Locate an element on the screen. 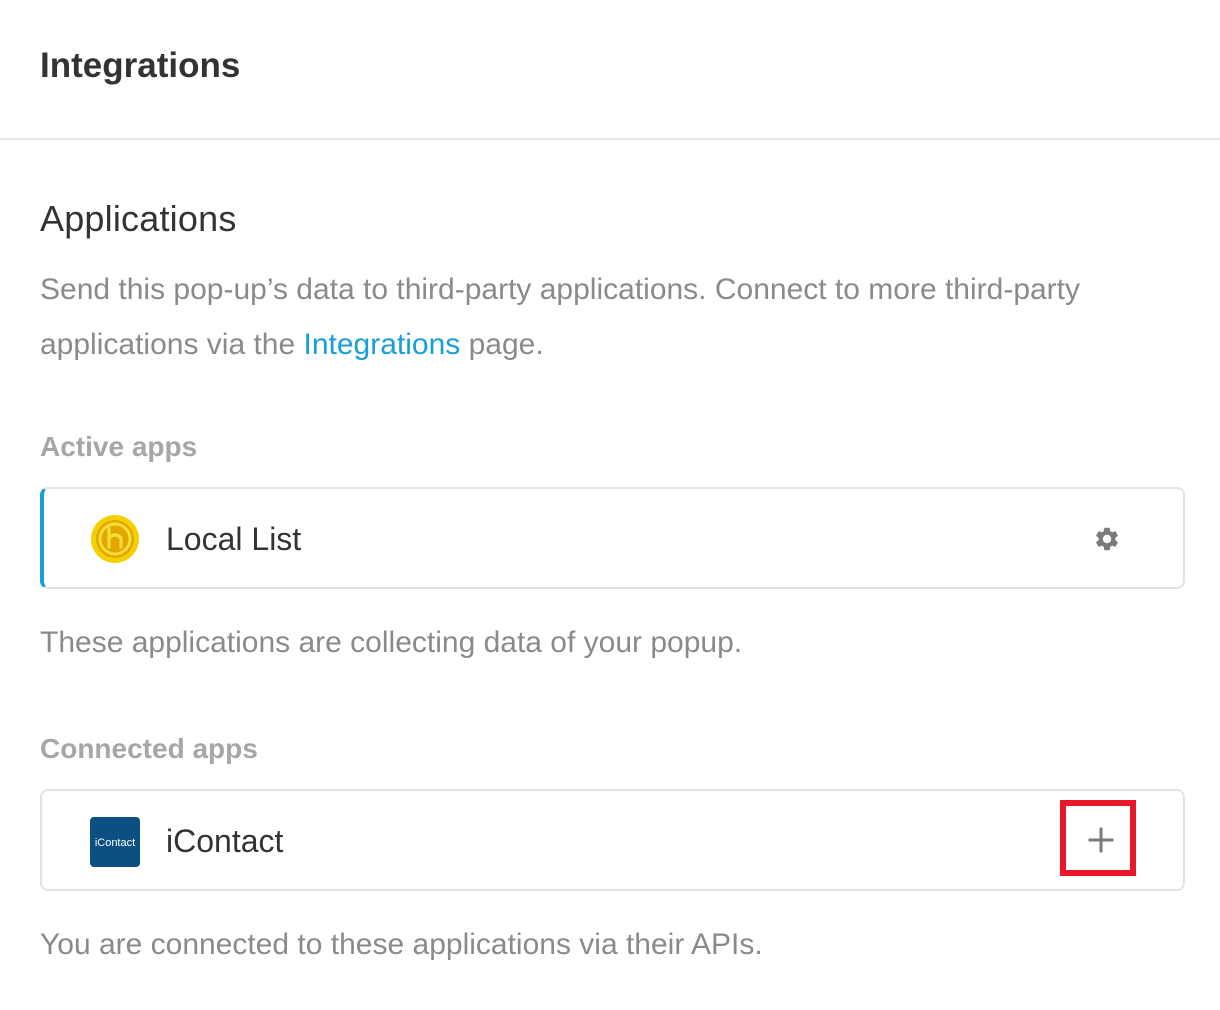 This screenshot has height=1010, width=1220. connected-apps-label: Connected apps is located at coordinates (149, 748).